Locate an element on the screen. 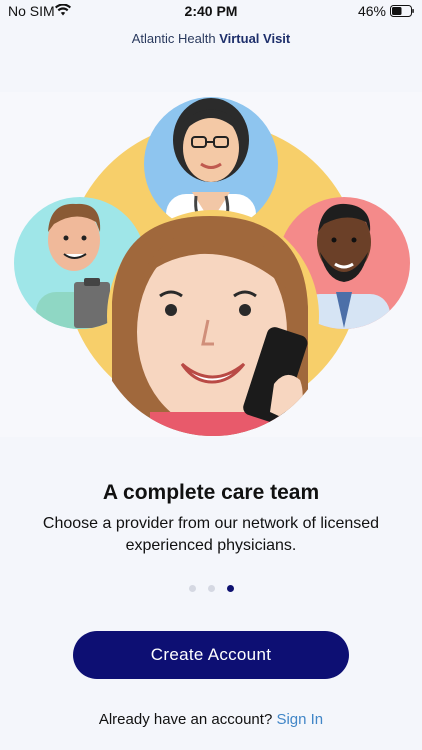 The height and width of the screenshot is (750, 422). battery-percent: 46% is located at coordinates (371, 11).